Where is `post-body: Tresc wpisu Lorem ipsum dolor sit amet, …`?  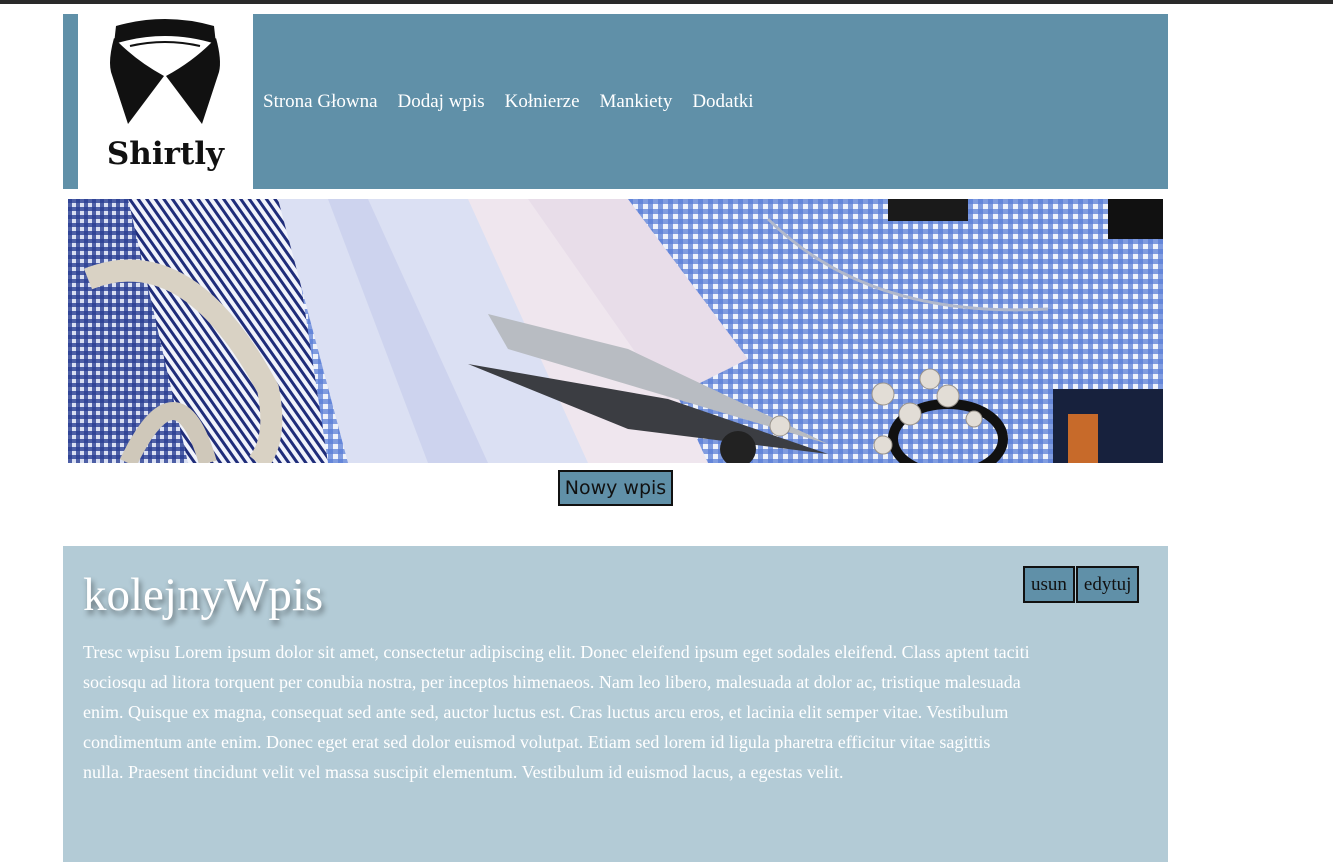 post-body: Tresc wpisu Lorem ipsum dolor sit amet, … is located at coordinates (556, 712).